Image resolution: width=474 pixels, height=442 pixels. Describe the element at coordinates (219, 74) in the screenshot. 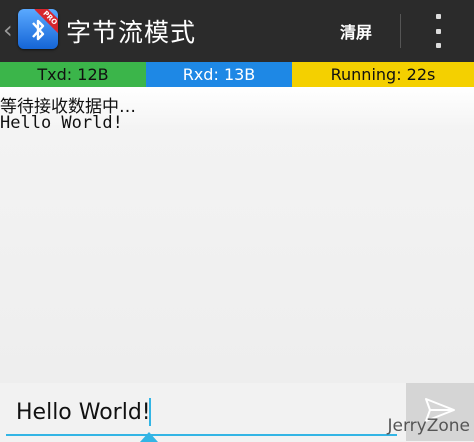

I see `rxd-counter: Rxd: 13B` at that location.